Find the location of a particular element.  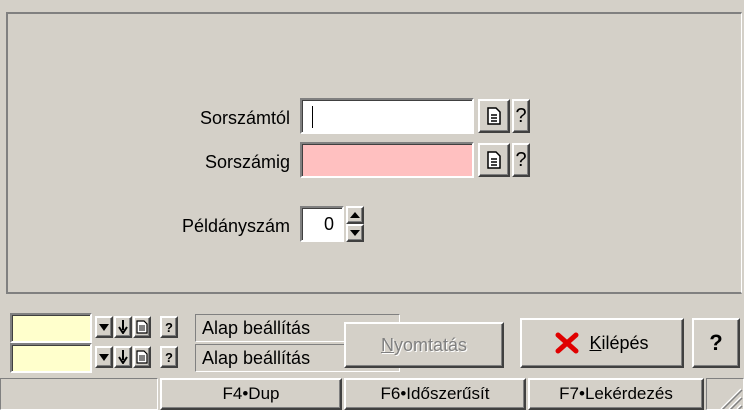

sorszamtol-help-button: ? is located at coordinates (521, 116).